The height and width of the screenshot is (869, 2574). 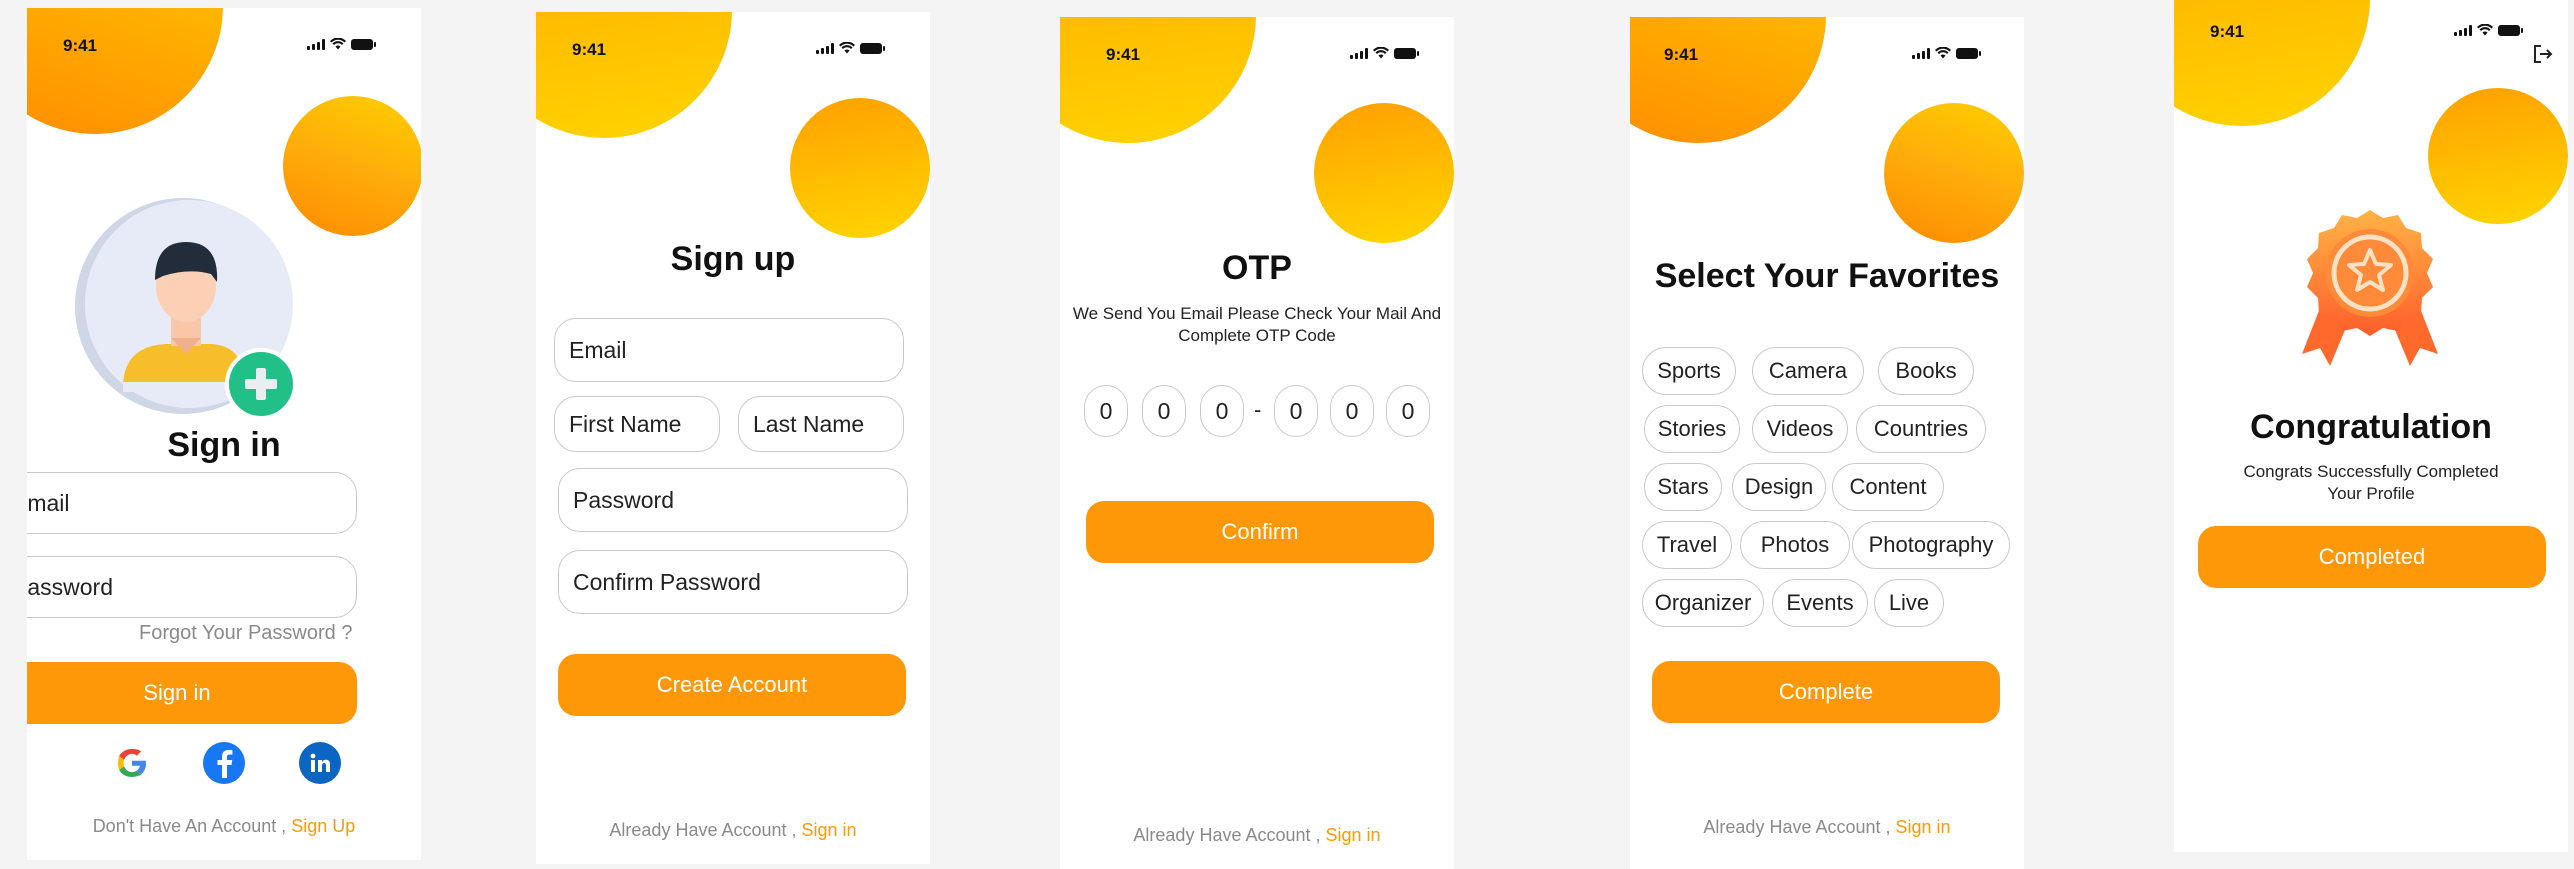 I want to click on page-title: Congratulation, so click(x=2371, y=427).